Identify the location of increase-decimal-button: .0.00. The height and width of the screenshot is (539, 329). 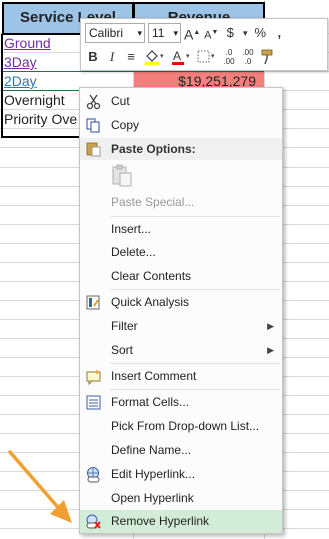
(229, 57).